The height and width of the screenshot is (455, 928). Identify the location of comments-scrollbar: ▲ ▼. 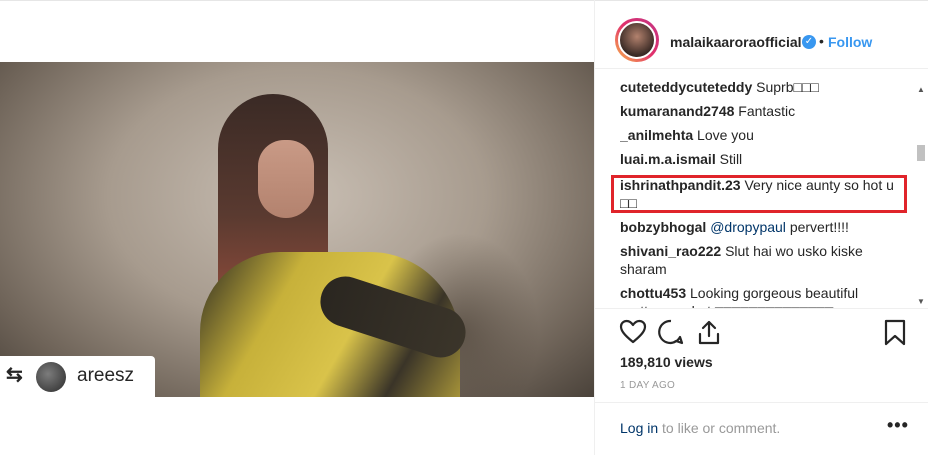
(920, 196).